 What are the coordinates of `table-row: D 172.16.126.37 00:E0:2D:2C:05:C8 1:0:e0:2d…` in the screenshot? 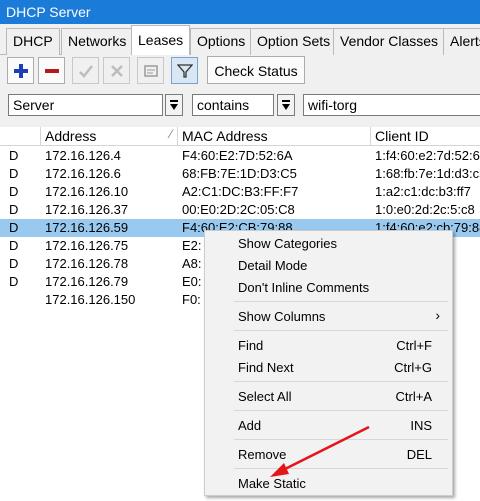 It's located at (240, 210).